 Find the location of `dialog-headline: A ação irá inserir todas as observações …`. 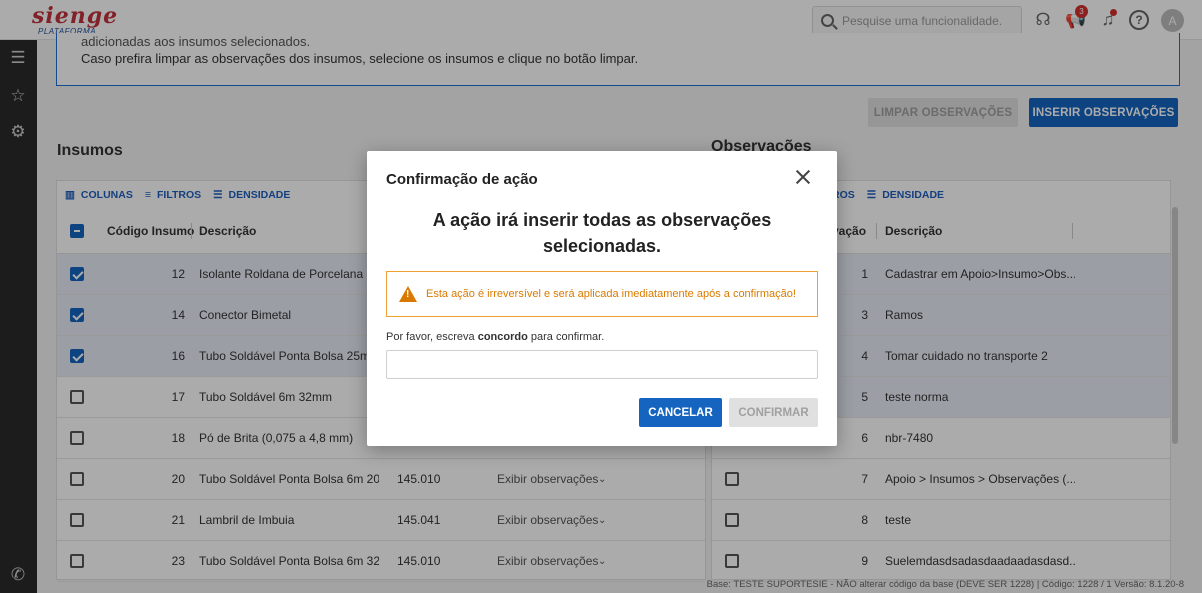

dialog-headline: A ação irá inserir todas as observações … is located at coordinates (602, 233).